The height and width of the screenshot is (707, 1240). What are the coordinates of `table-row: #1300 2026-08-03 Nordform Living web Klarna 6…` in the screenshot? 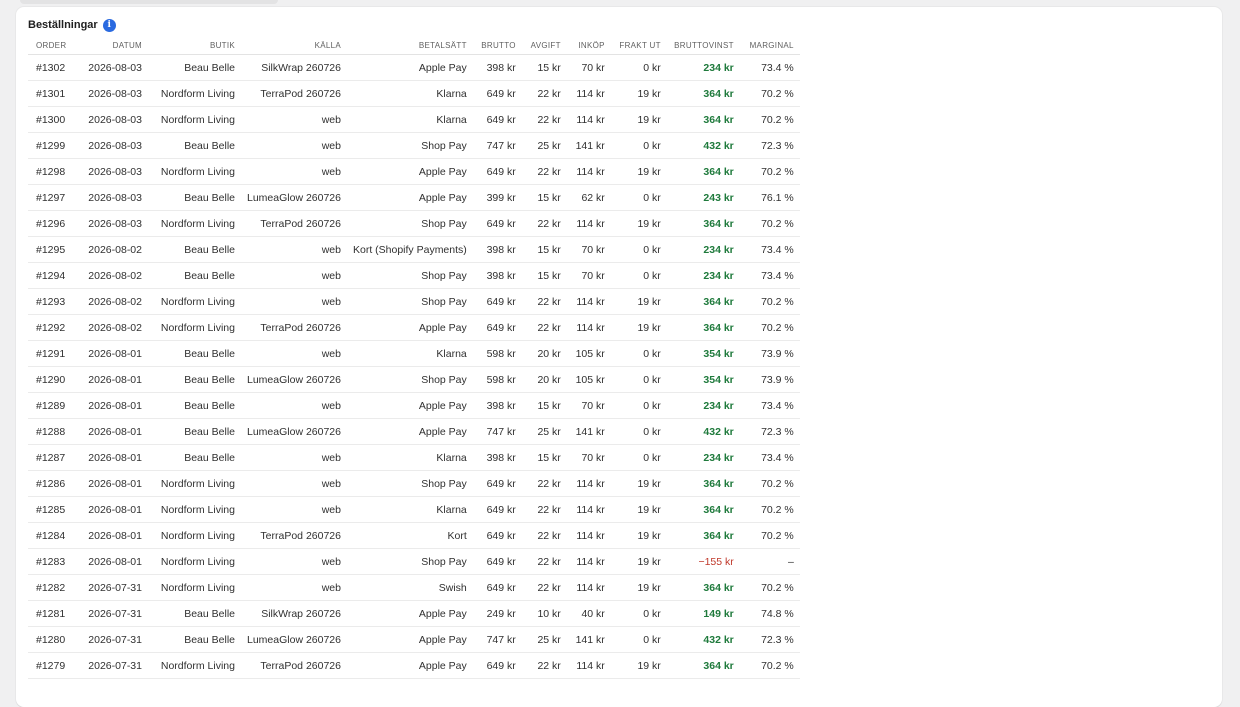 It's located at (414, 119).